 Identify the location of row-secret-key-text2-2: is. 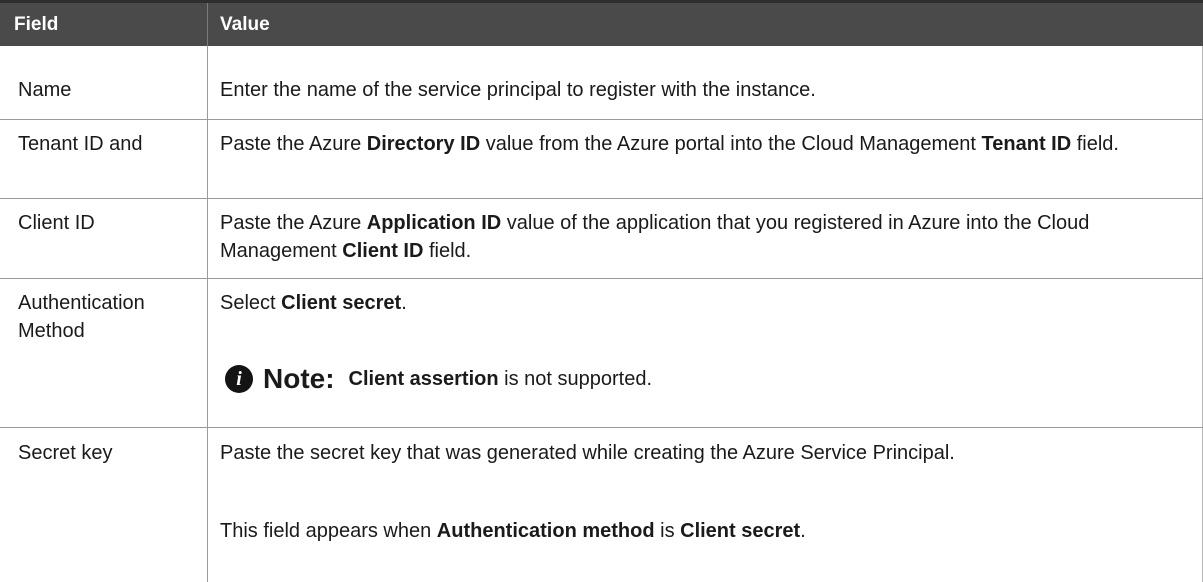
(667, 531).